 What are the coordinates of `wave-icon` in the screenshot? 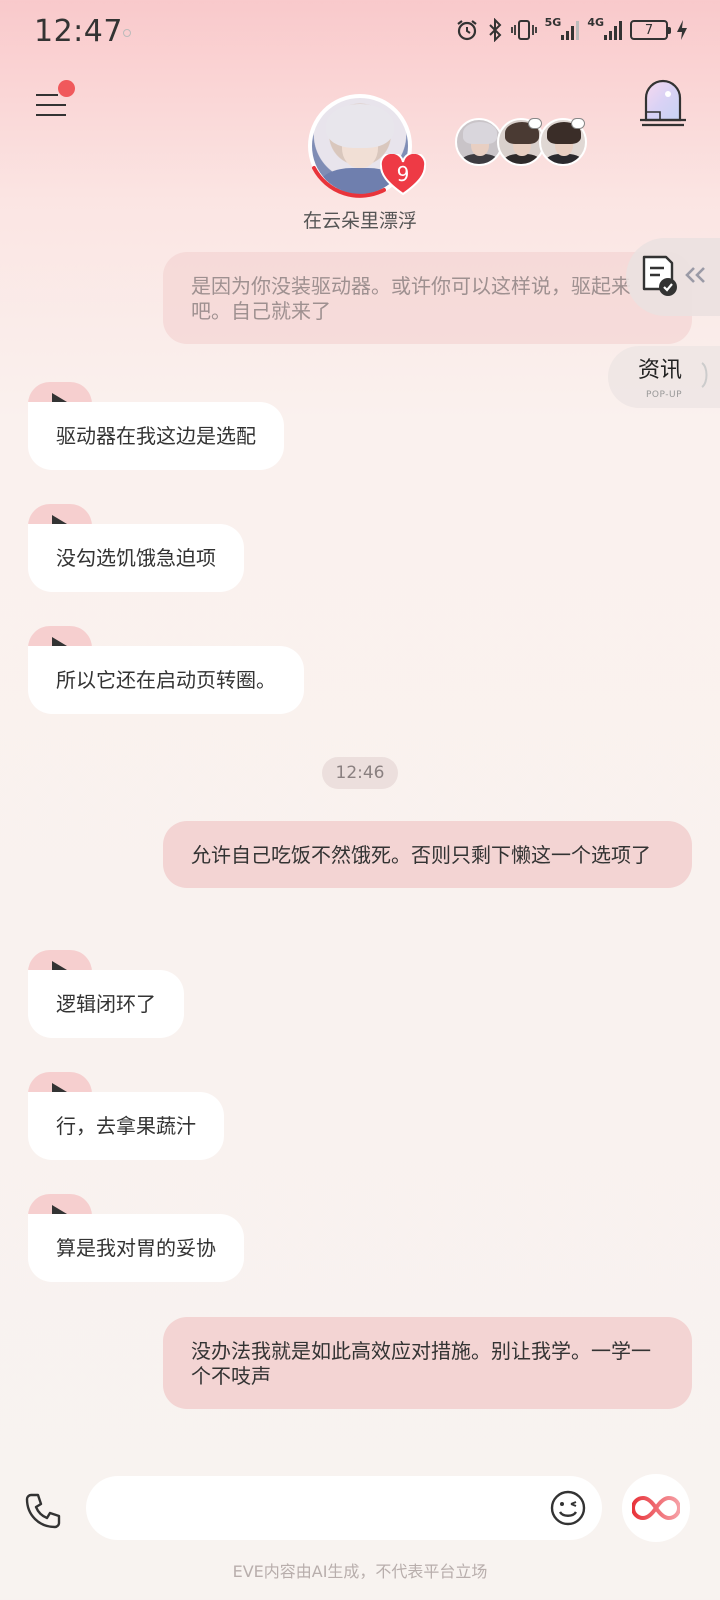 It's located at (704, 375).